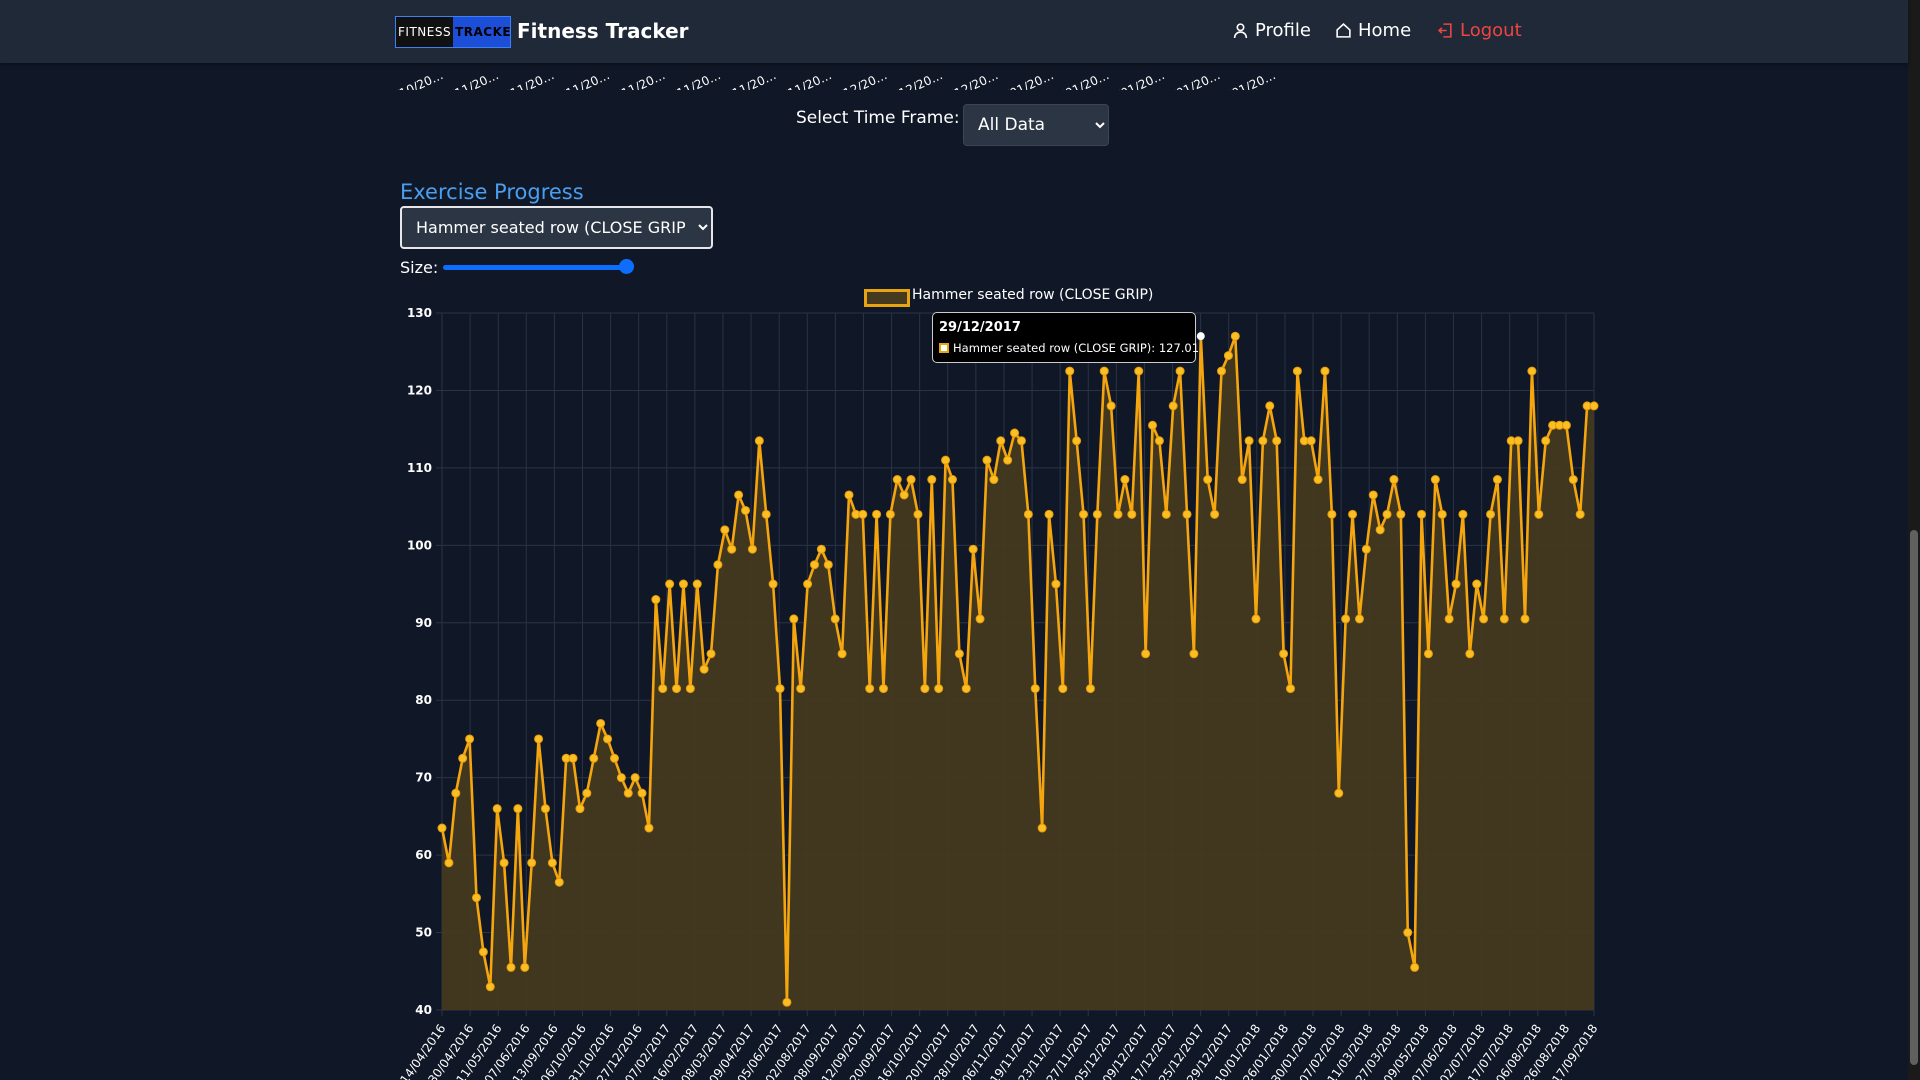 Image resolution: width=1920 pixels, height=1080 pixels. What do you see at coordinates (626, 266) in the screenshot?
I see `size-slider-handle` at bounding box center [626, 266].